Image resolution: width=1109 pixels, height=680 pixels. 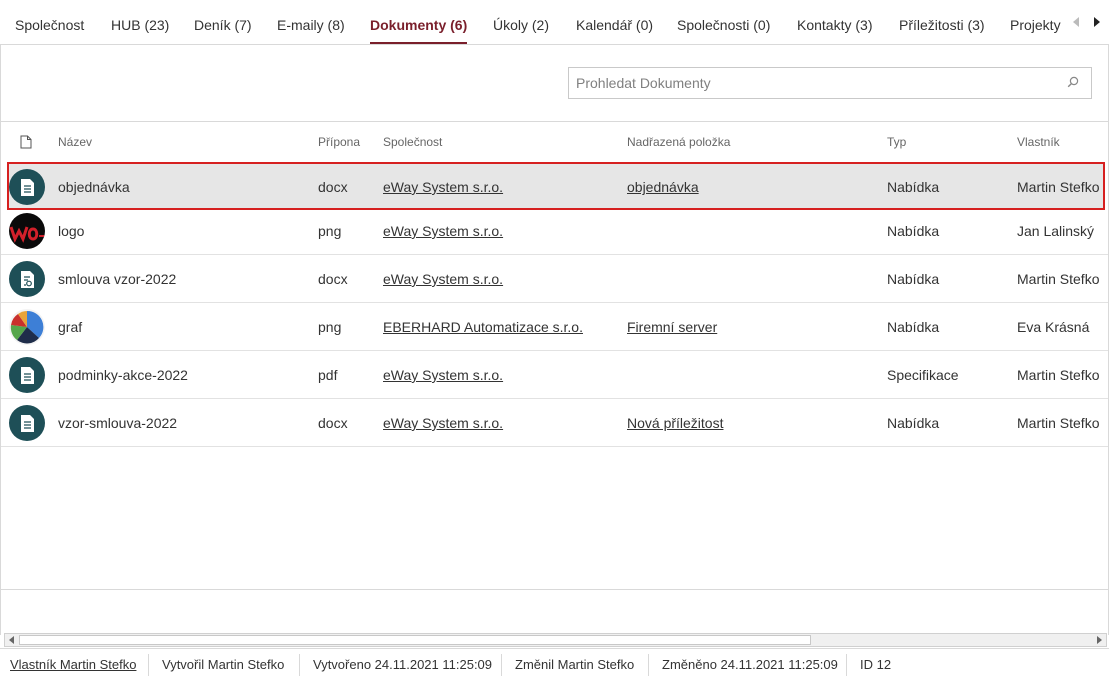 I want to click on tab-hub: HUB (23), so click(x=140, y=22).